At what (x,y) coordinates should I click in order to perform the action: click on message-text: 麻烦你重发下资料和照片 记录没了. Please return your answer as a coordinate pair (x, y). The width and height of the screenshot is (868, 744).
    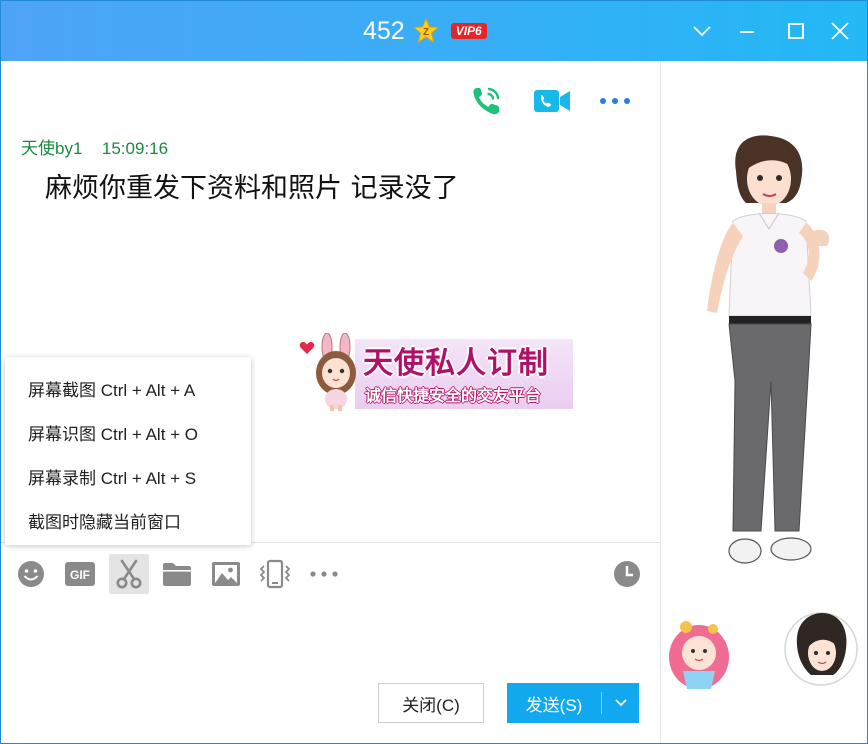
    Looking at the image, I should click on (252, 188).